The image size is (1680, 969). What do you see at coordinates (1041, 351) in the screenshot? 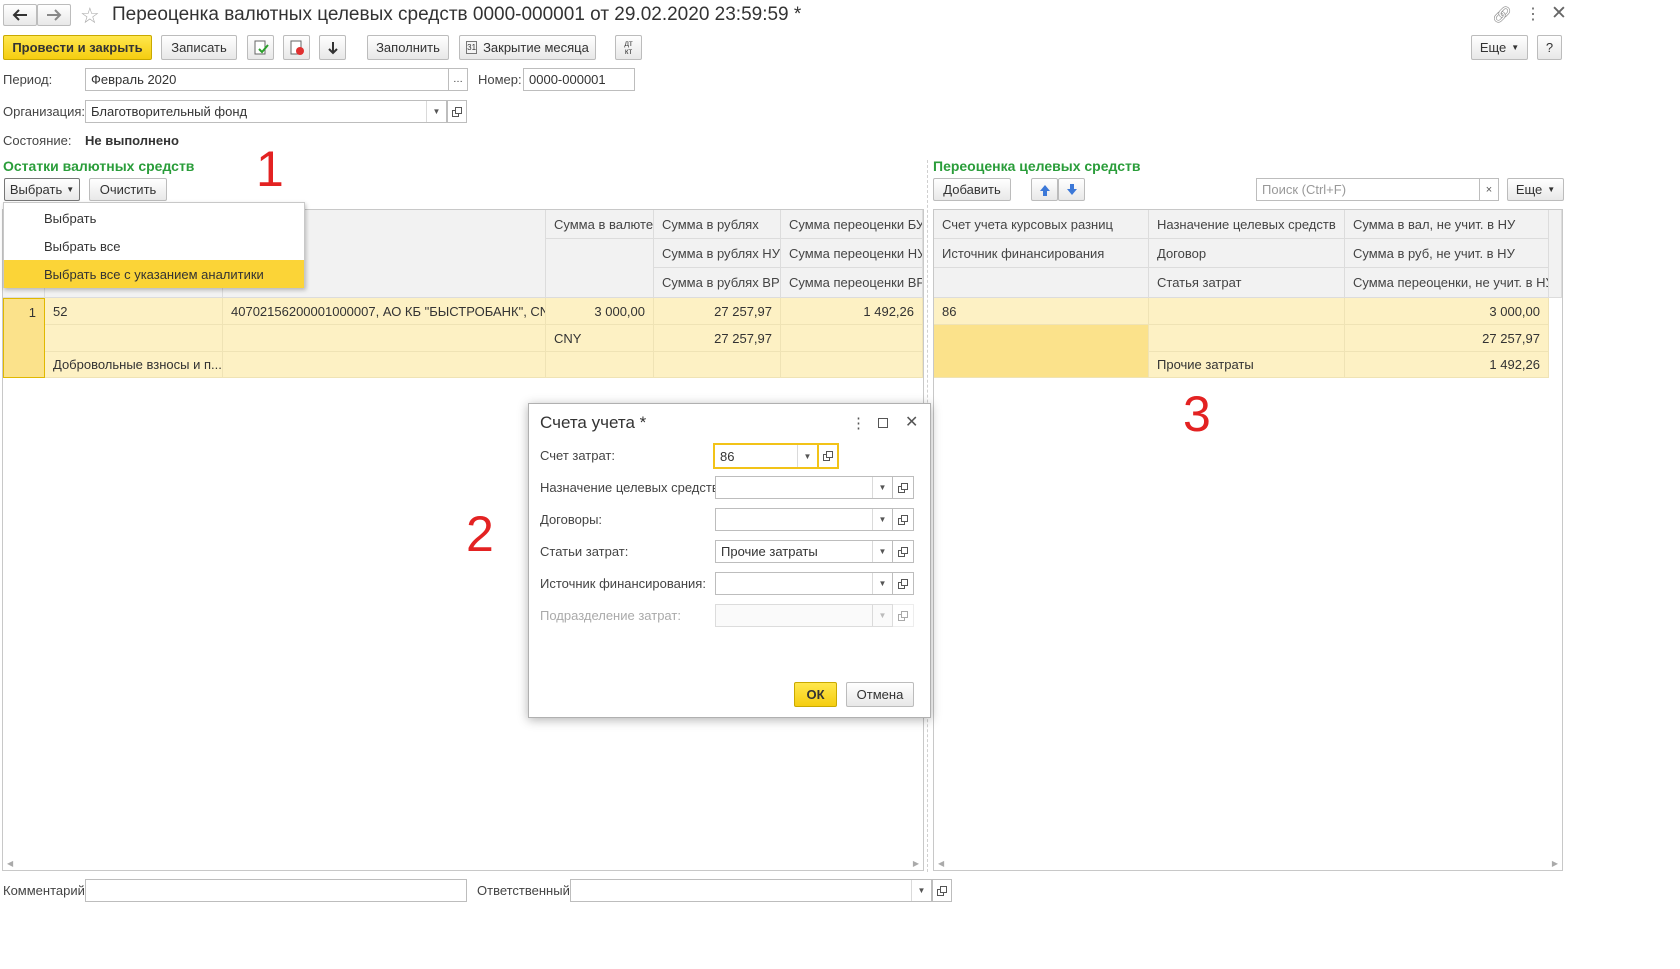
I see `right-row-funding` at bounding box center [1041, 351].